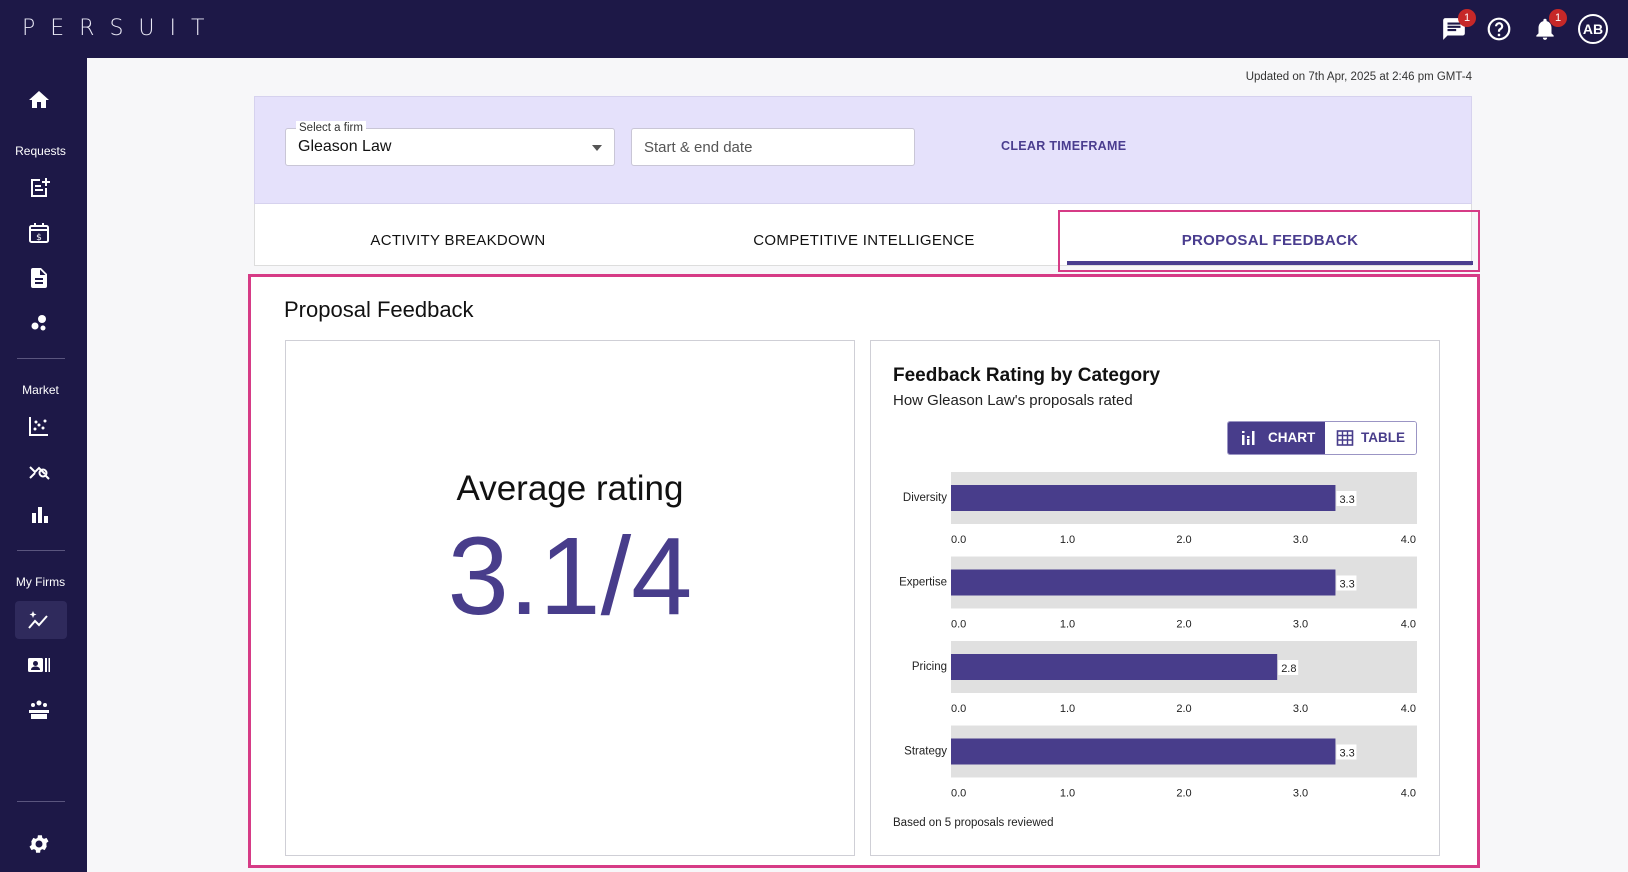  What do you see at coordinates (40, 390) in the screenshot?
I see `sidebar-section-market: Market` at bounding box center [40, 390].